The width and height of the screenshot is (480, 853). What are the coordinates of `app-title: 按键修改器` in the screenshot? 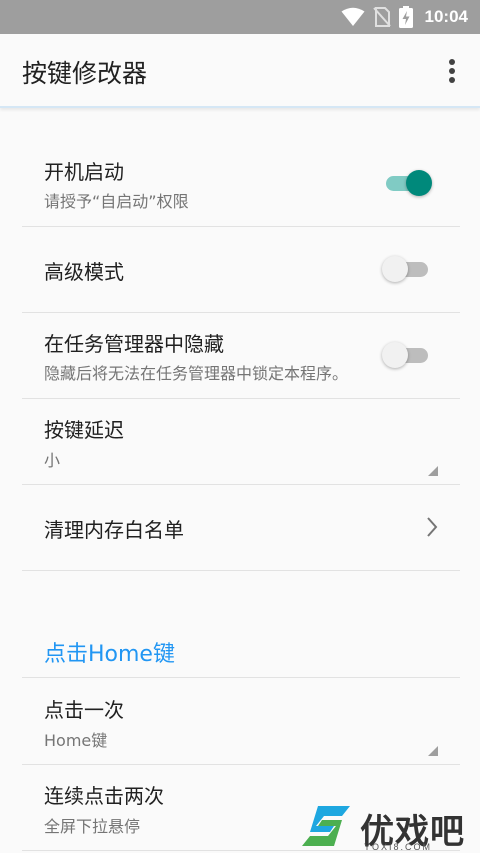 It's located at (85, 73).